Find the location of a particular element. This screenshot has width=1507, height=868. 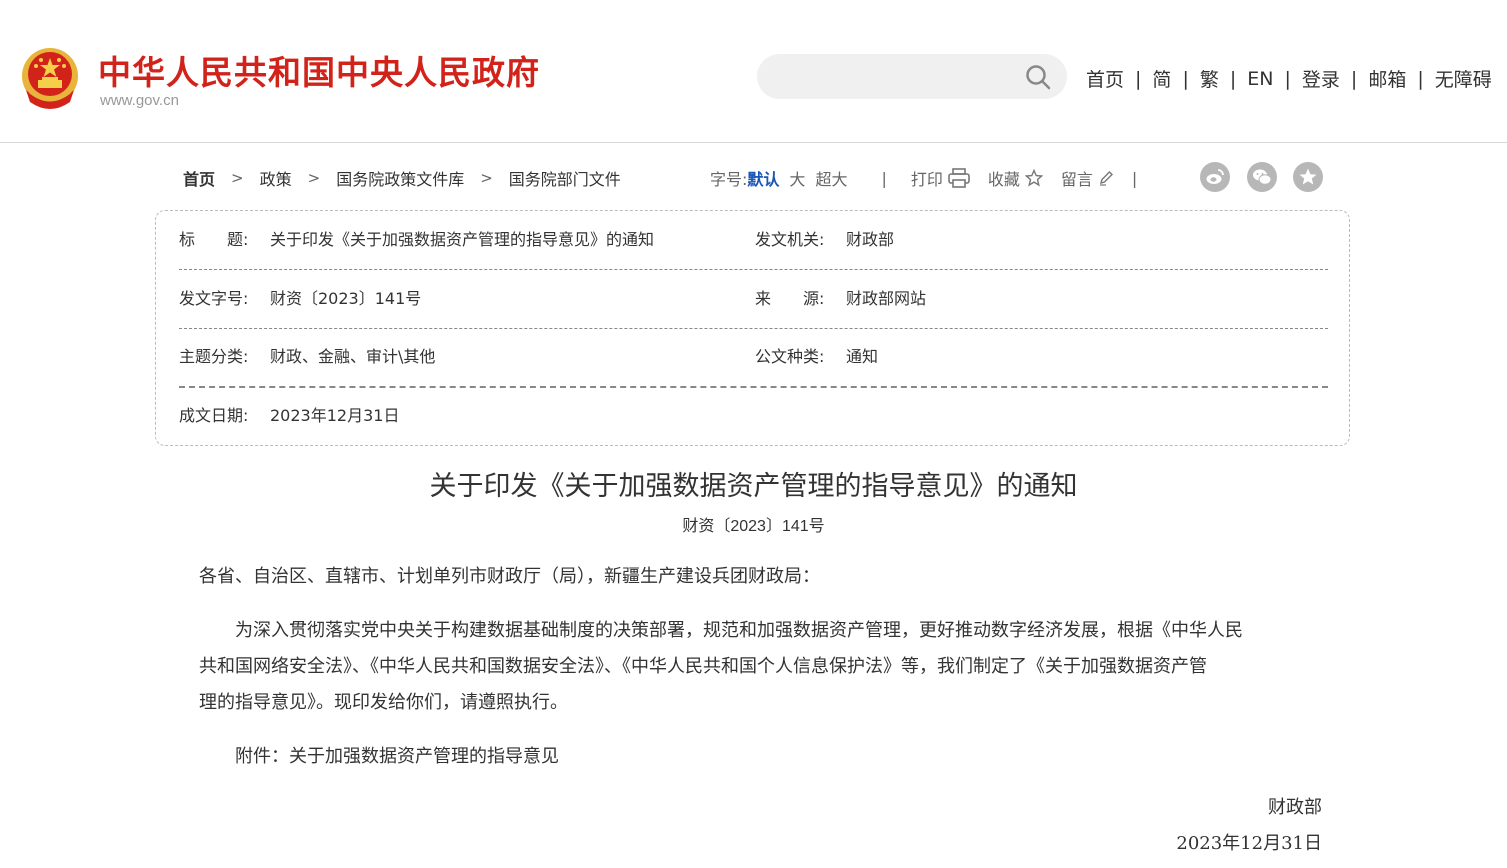

site-title: 中华人民共和国中央人民政府 is located at coordinates (319, 70).